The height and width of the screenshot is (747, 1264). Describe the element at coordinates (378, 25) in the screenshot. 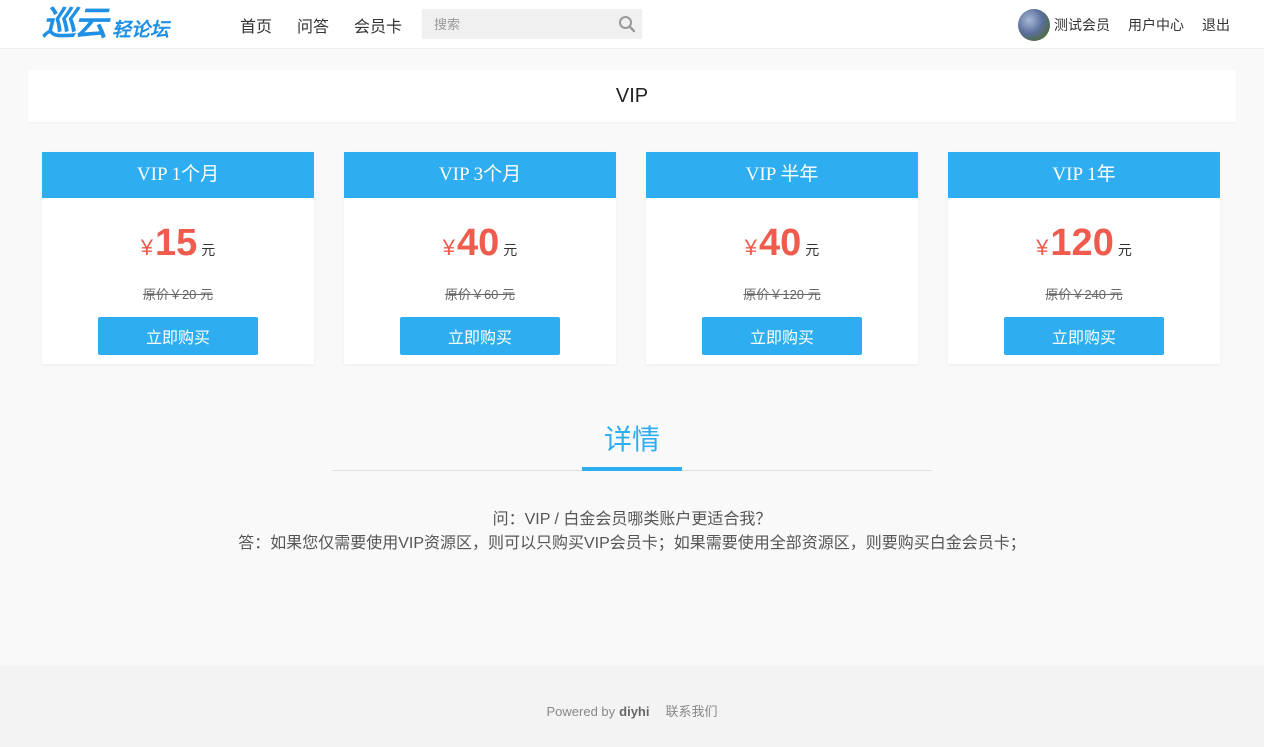

I see `nav-item-membership-card: 会员卡` at that location.